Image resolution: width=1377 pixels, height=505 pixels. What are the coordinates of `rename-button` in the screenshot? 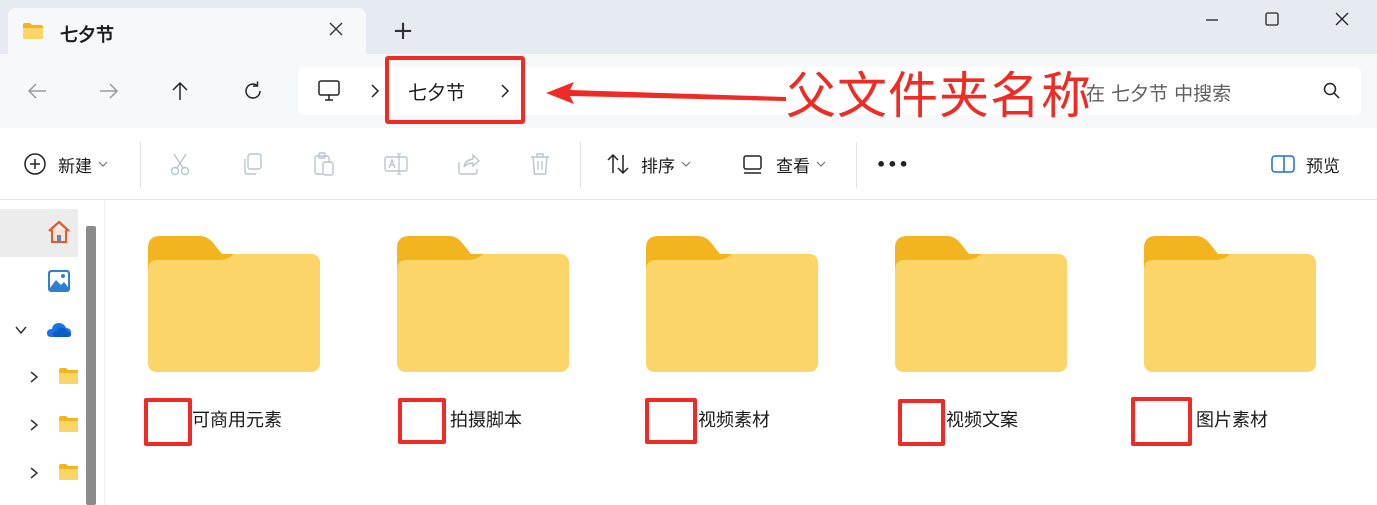 It's located at (396, 164).